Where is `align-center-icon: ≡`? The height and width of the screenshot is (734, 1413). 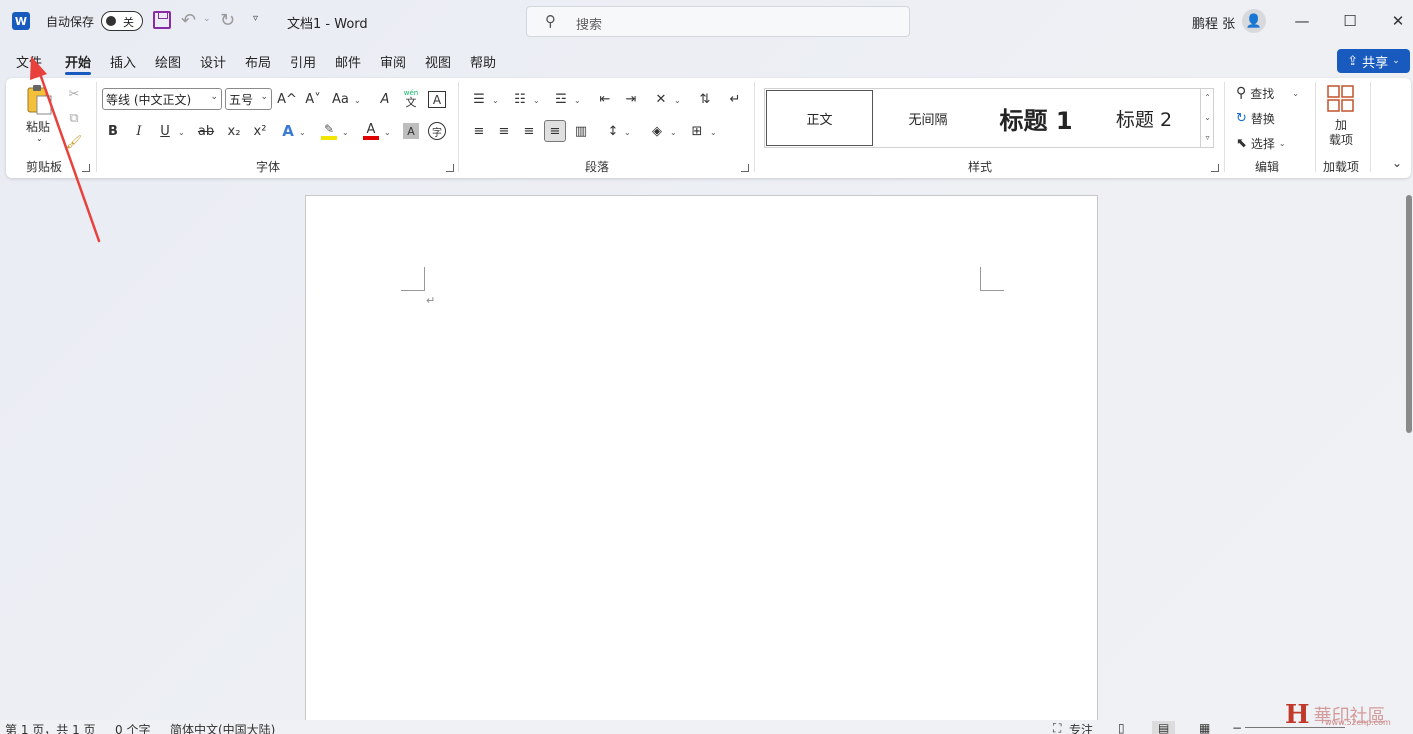
align-center-icon: ≡ is located at coordinates (504, 131).